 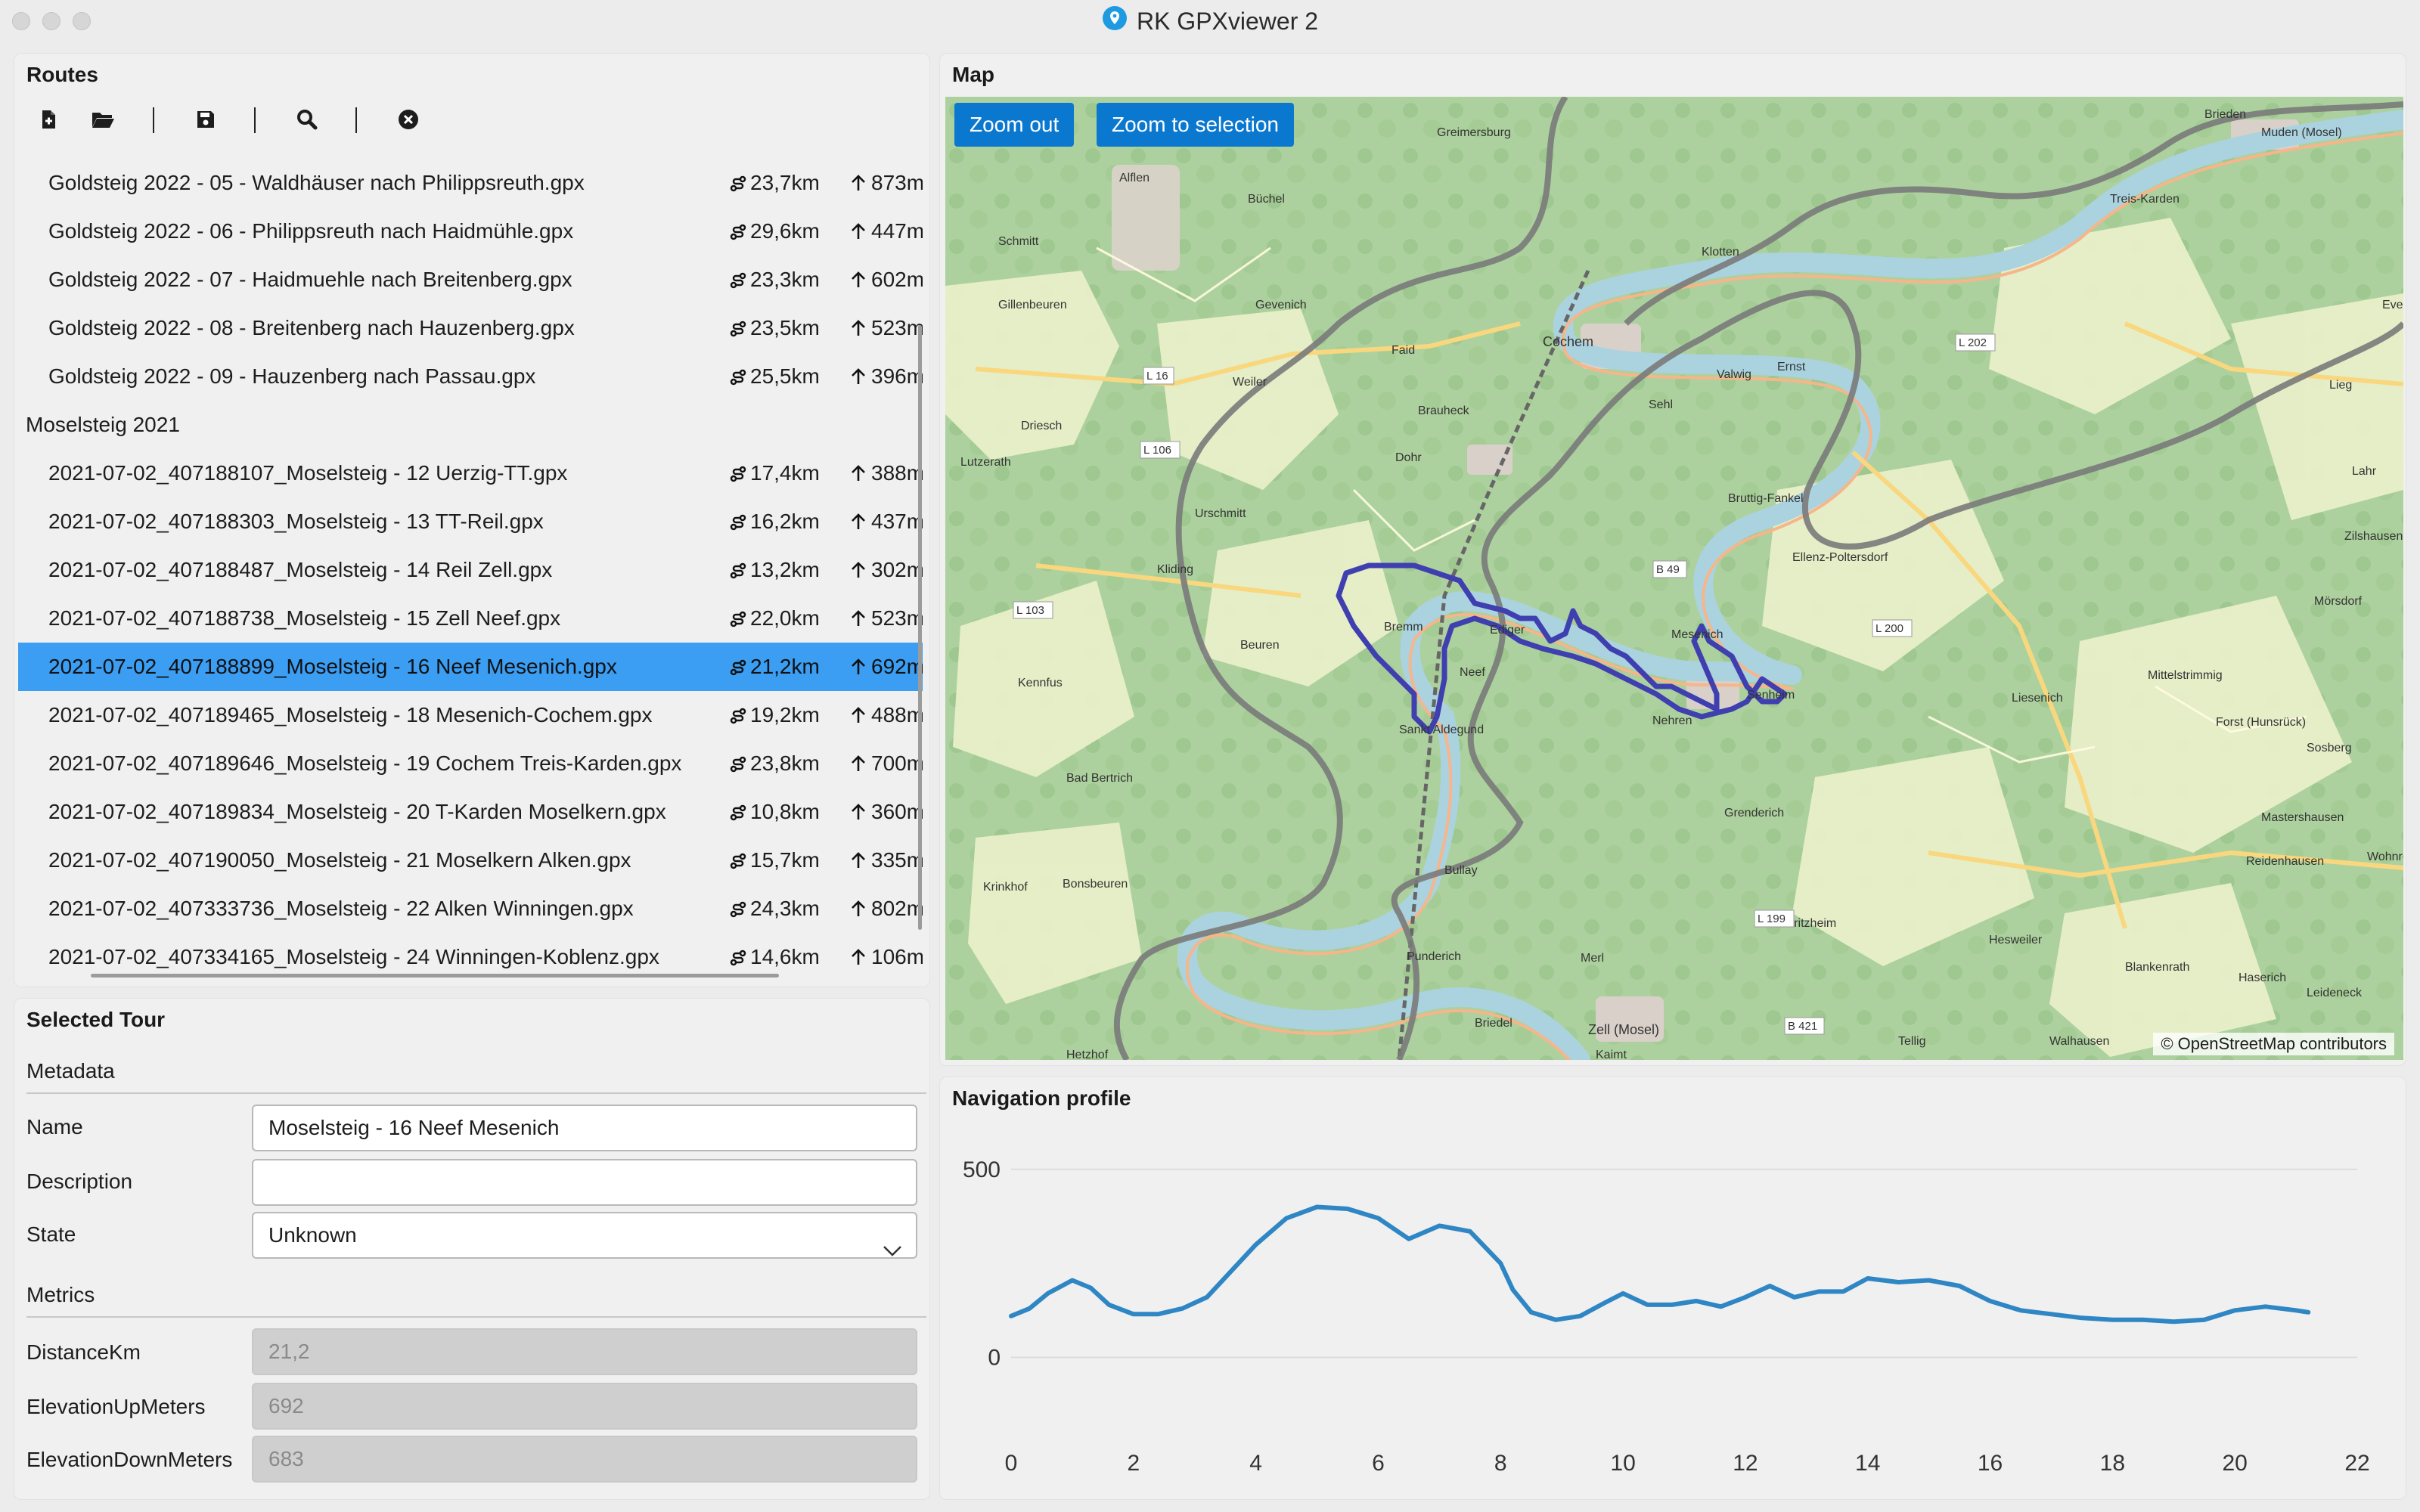 What do you see at coordinates (435, 976) in the screenshot?
I see `route-list-horizontal-scrollbar` at bounding box center [435, 976].